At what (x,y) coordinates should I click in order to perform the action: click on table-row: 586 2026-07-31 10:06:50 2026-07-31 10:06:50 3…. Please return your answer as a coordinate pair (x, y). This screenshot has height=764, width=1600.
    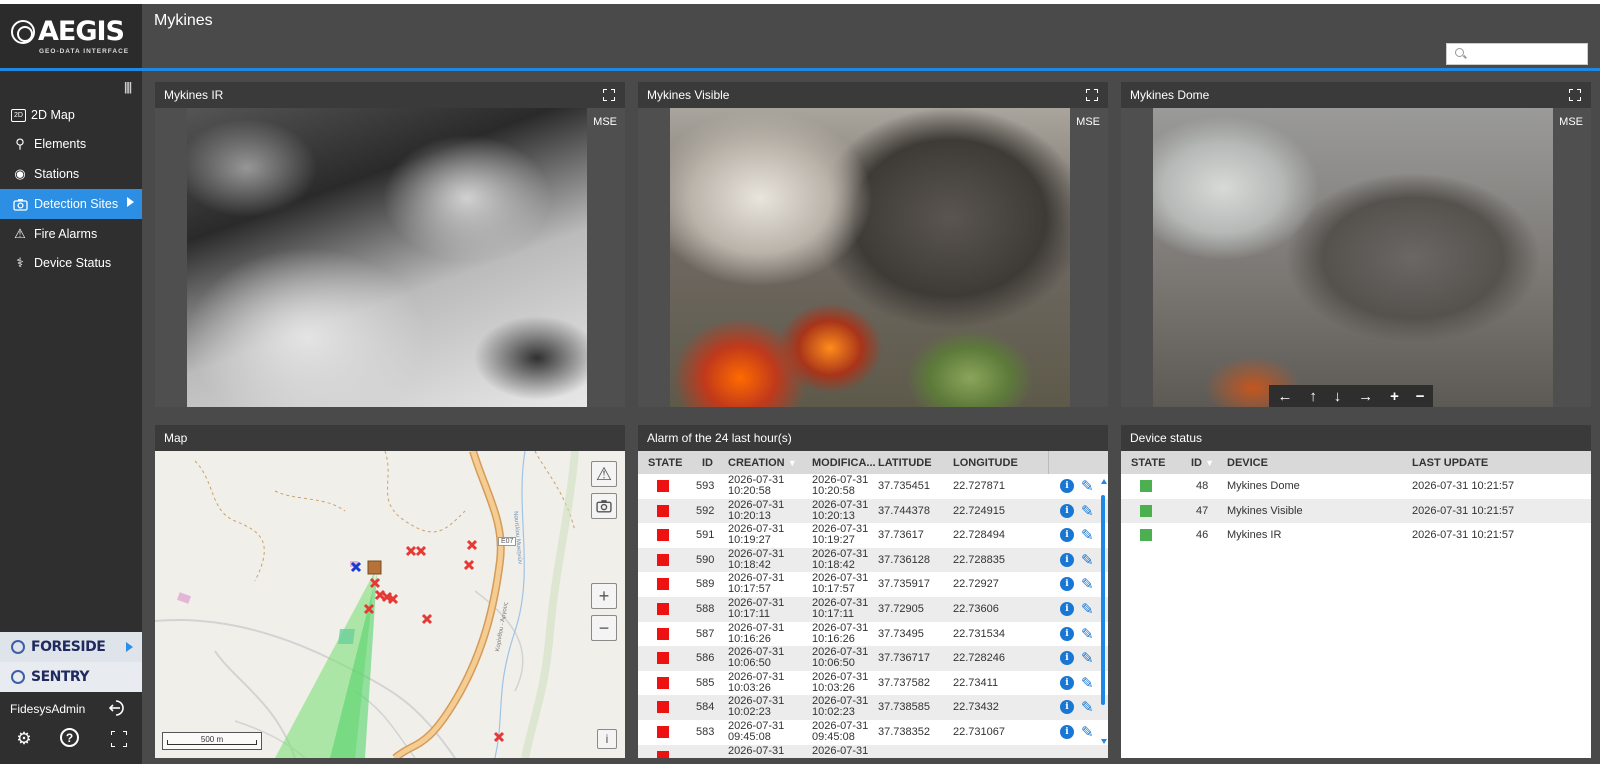
    Looking at the image, I should click on (873, 658).